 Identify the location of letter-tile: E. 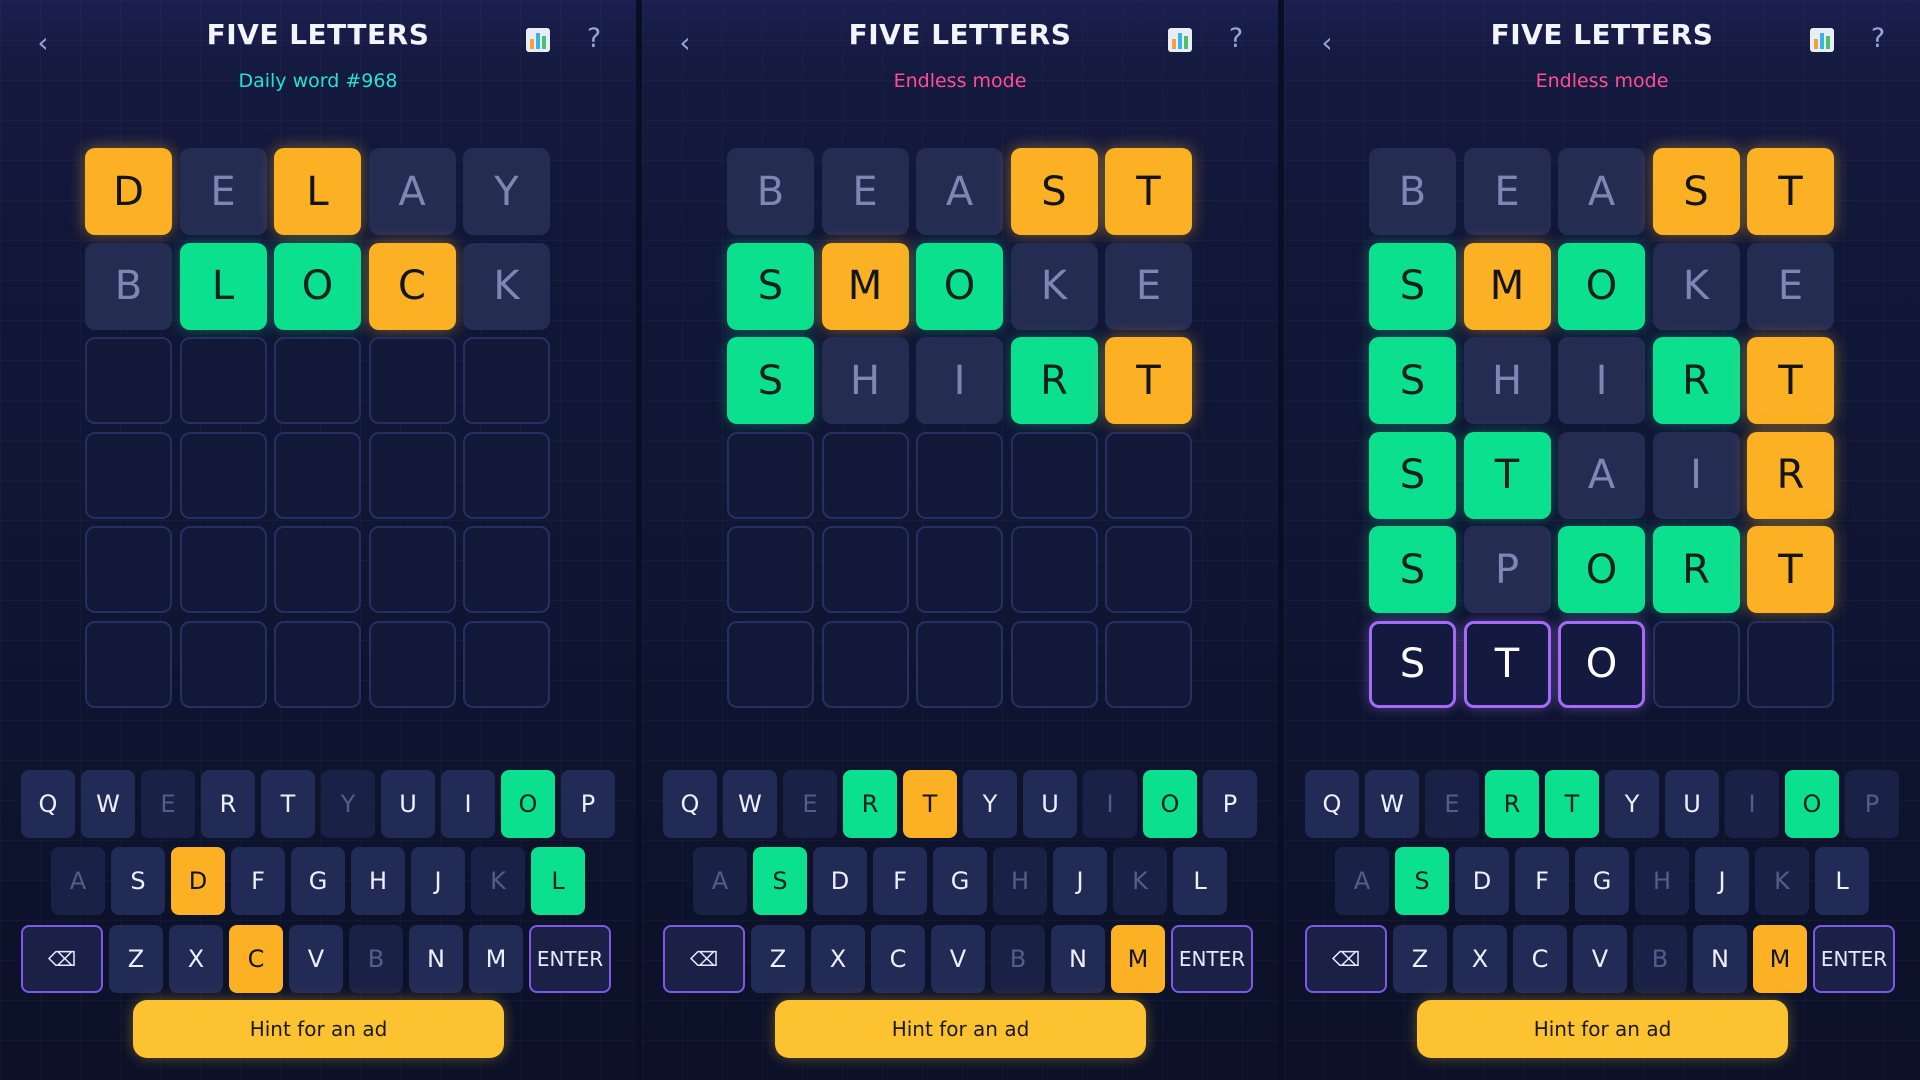
(1790, 286).